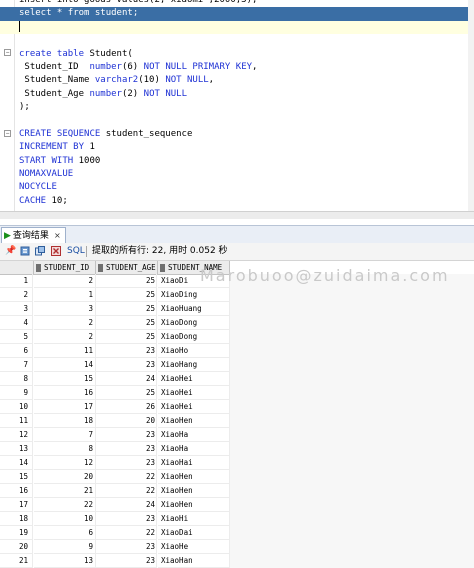  I want to click on cell-student-id: 15, so click(65, 379).